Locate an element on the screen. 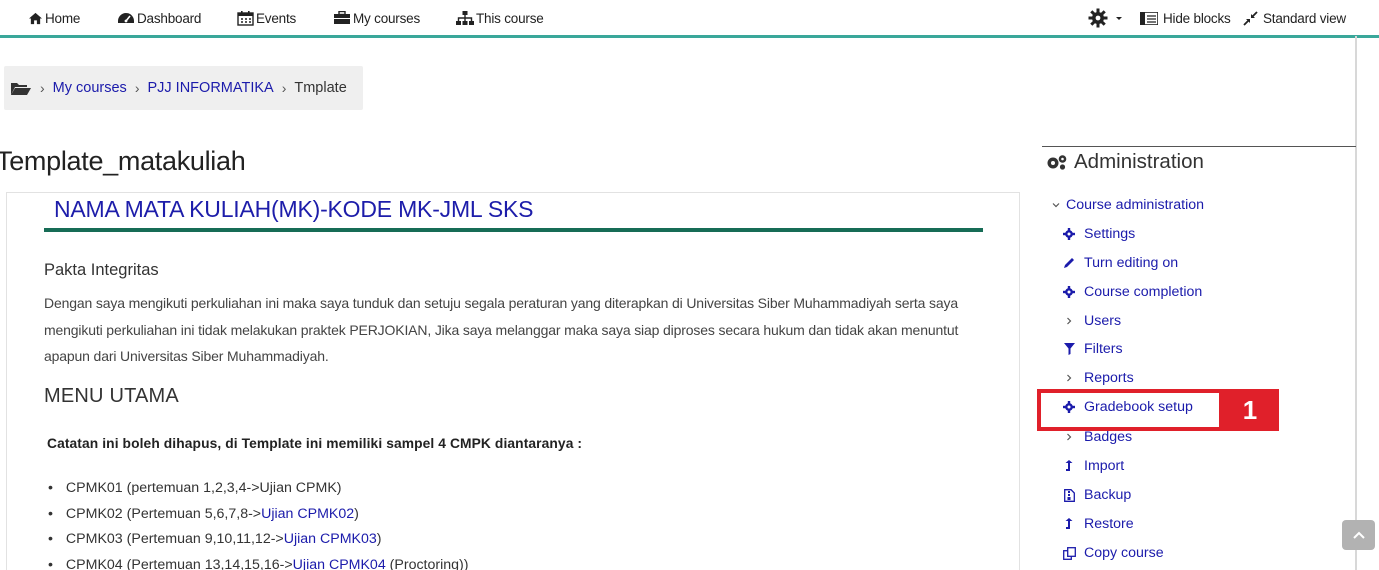 This screenshot has width=1379, height=570. admin-block-border is located at coordinates (1199, 146).